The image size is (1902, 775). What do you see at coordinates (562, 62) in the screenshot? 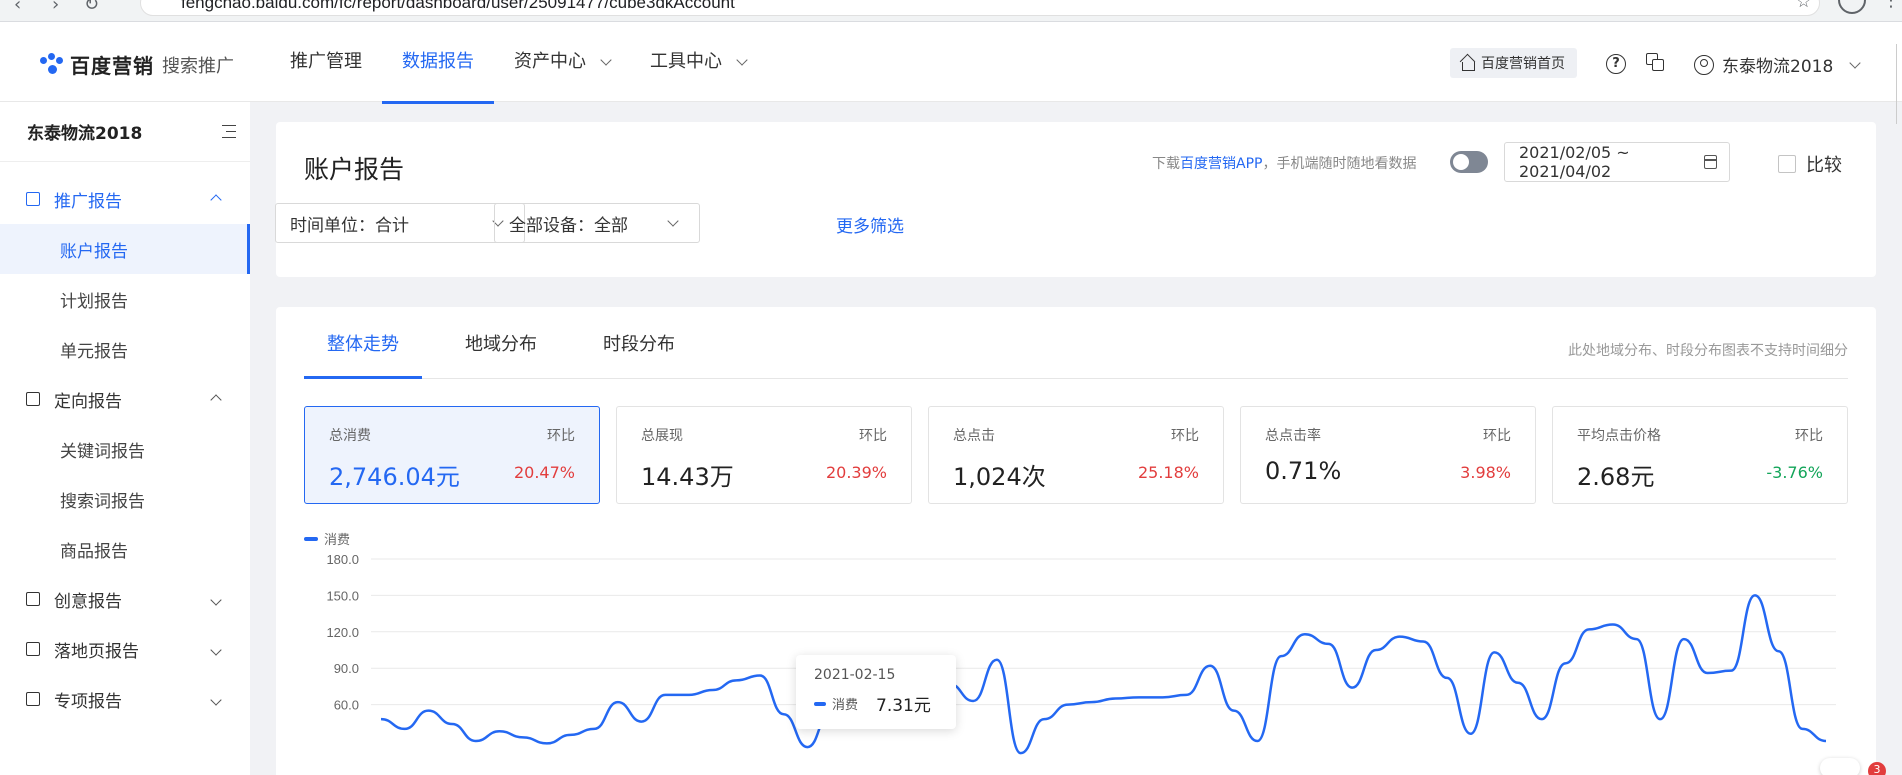
I see `nav-asset-center: 资产中心` at bounding box center [562, 62].